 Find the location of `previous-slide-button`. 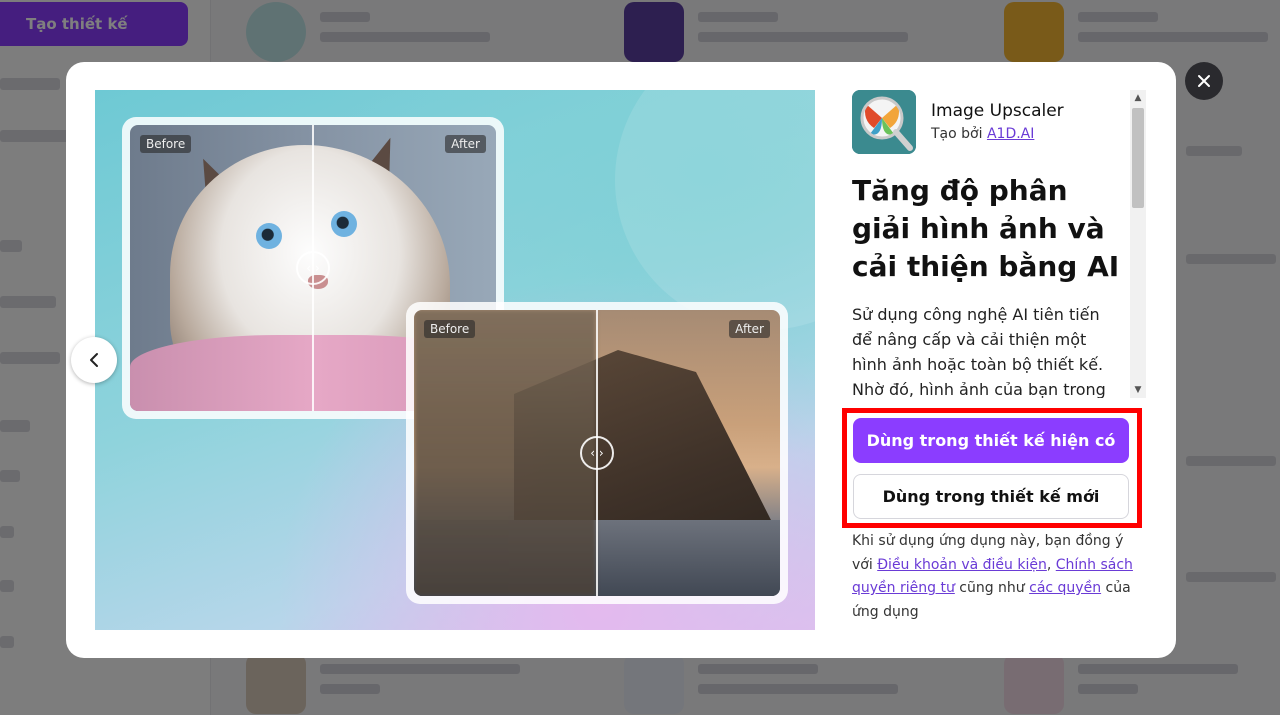

previous-slide-button is located at coordinates (94, 360).